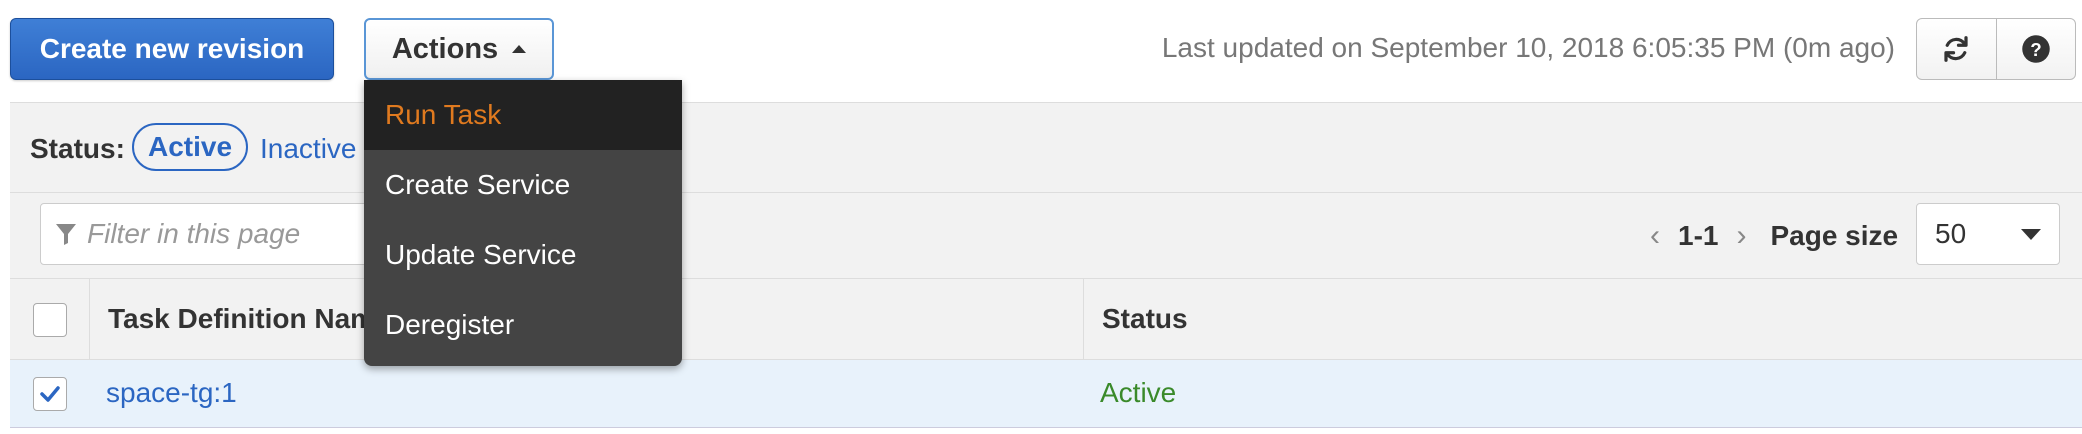 The height and width of the screenshot is (434, 2082). Describe the element at coordinates (1138, 392) in the screenshot. I see `row-status: Active` at that location.